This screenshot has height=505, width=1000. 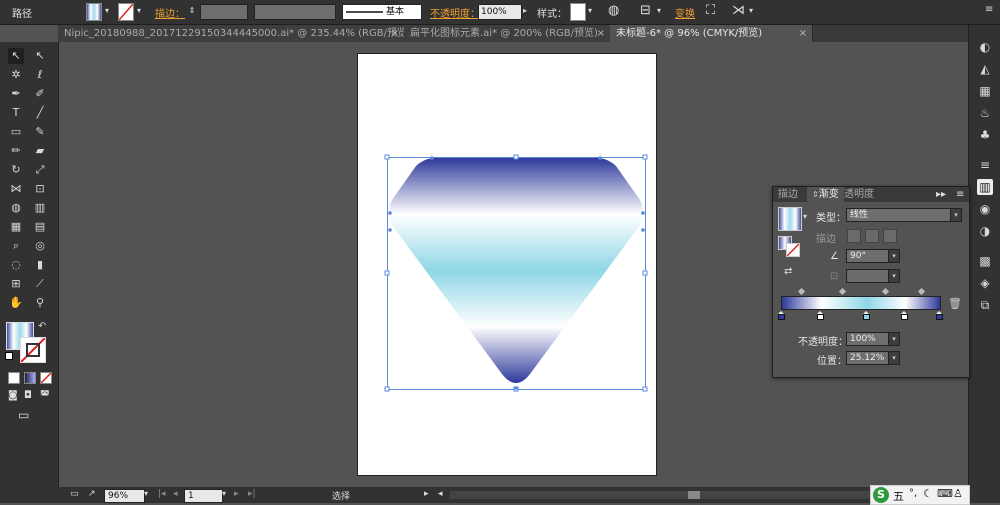 I want to click on stroke-along-icon, so click(x=872, y=236).